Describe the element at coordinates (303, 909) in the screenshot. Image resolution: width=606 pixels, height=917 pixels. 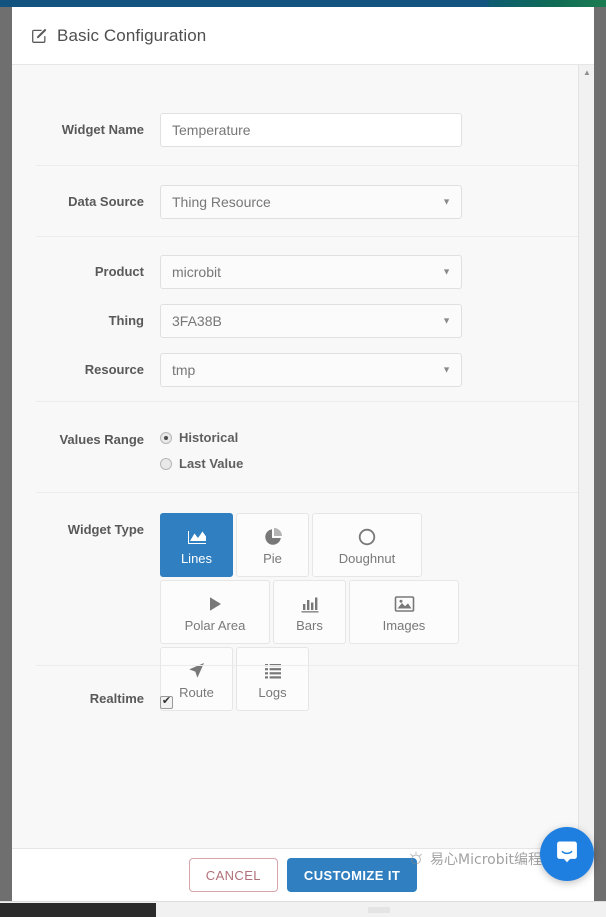
I see `horizontal-scrollbar` at that location.